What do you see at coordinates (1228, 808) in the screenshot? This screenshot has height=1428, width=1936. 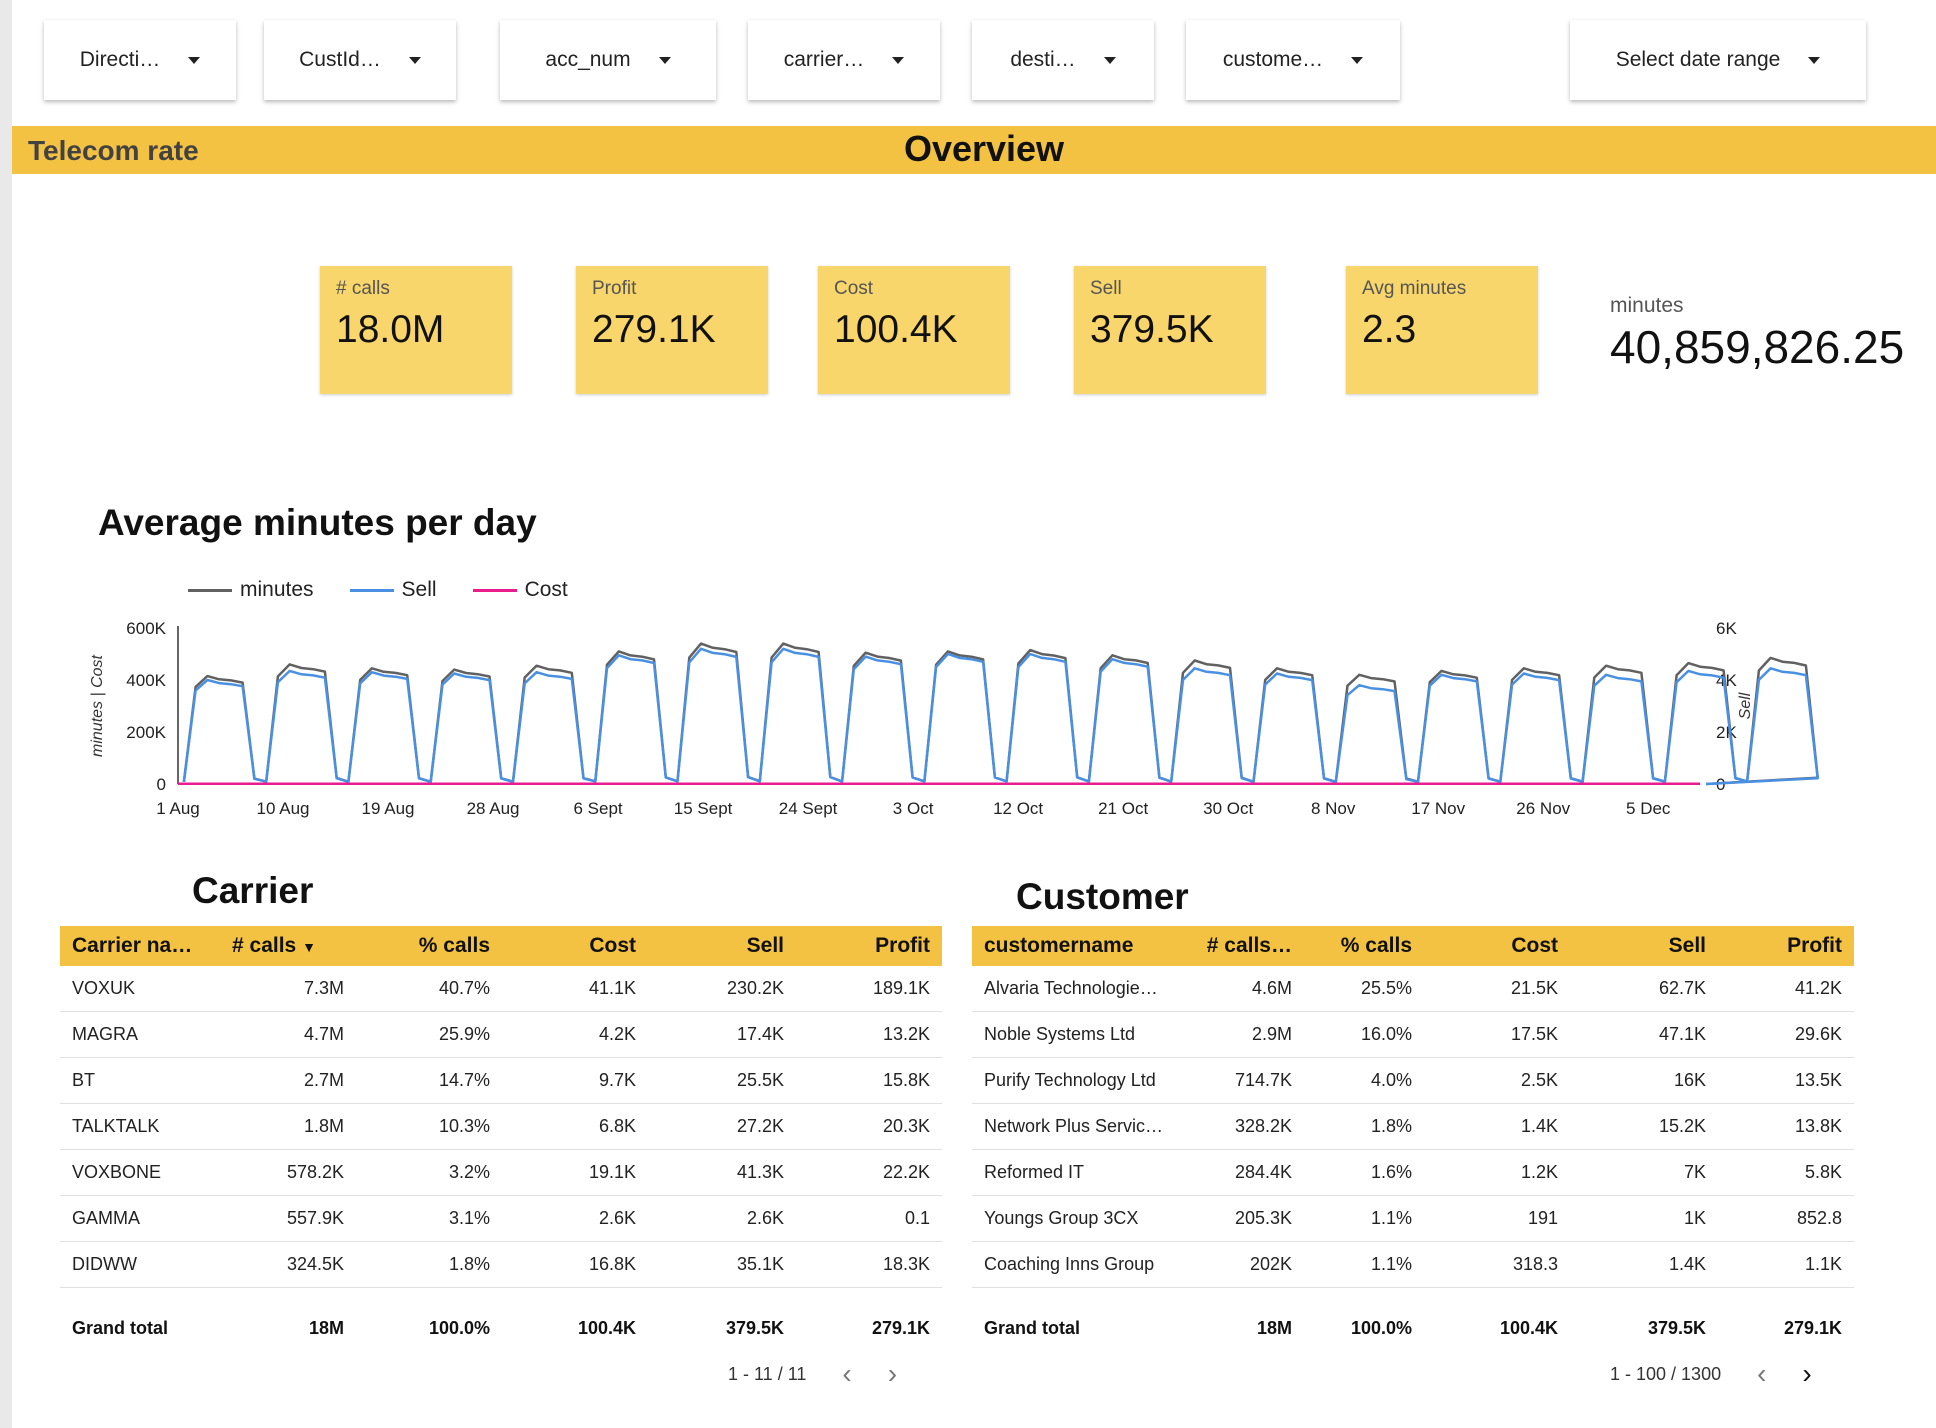 I see `x-tick-label: 30 Oct` at bounding box center [1228, 808].